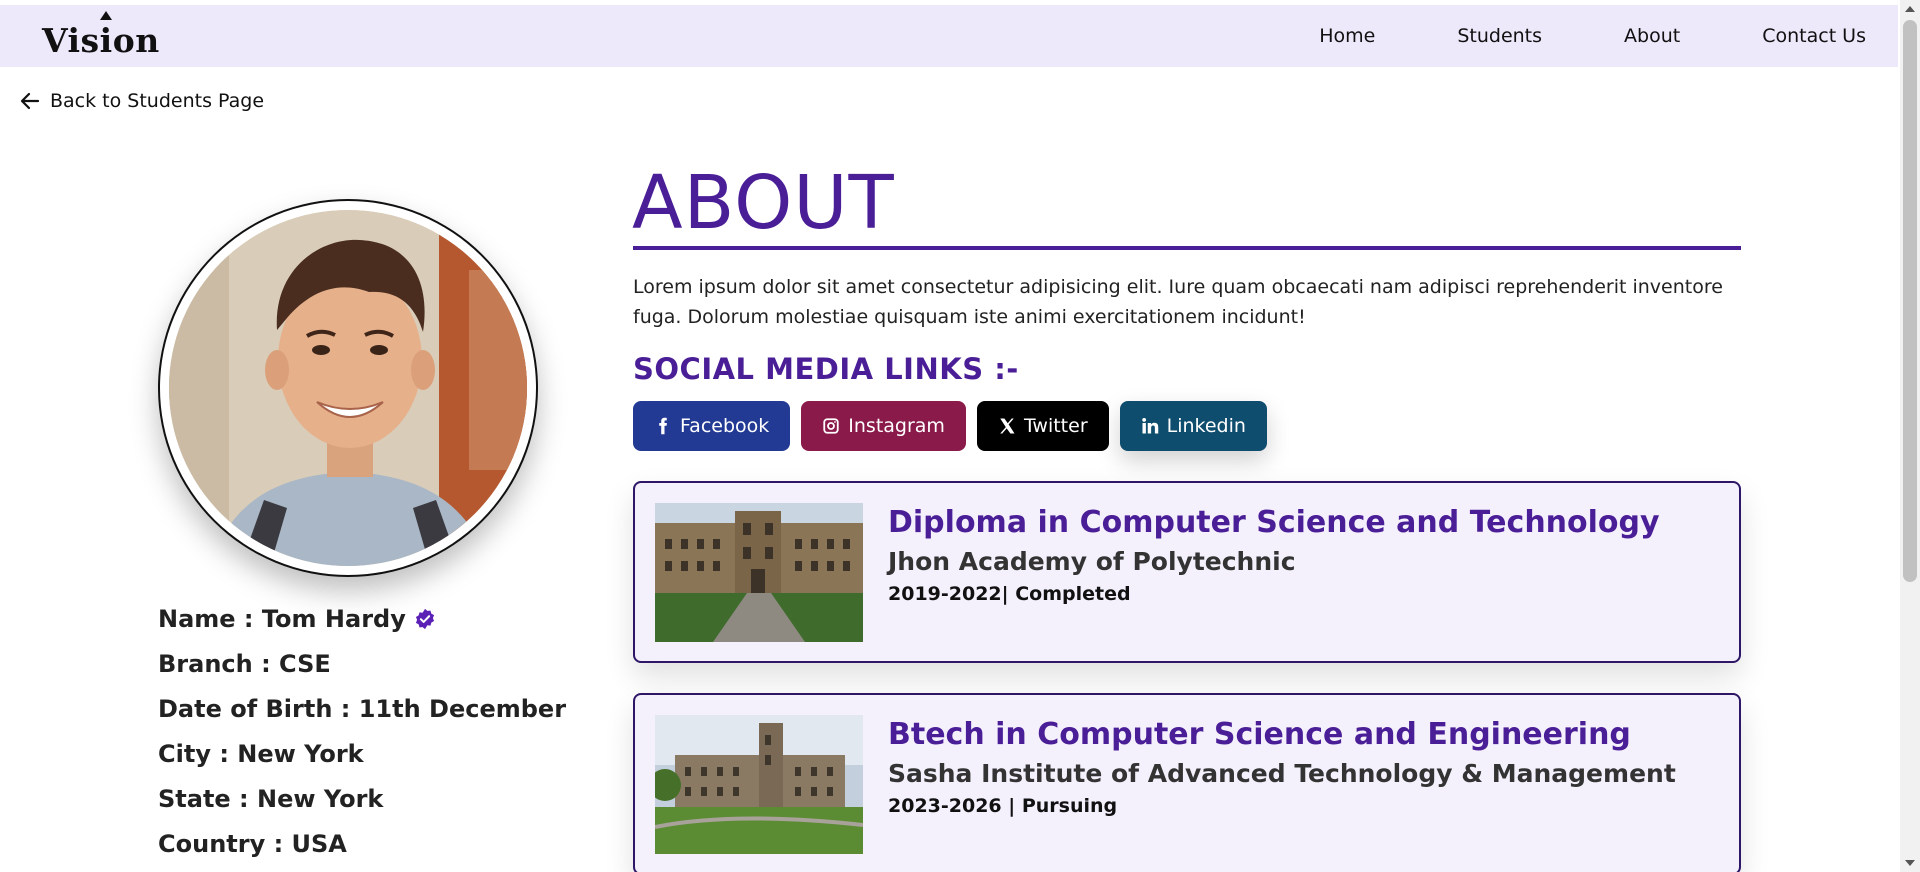  Describe the element at coordinates (1360, 36) in the screenshot. I see `nav-home: Home` at that location.